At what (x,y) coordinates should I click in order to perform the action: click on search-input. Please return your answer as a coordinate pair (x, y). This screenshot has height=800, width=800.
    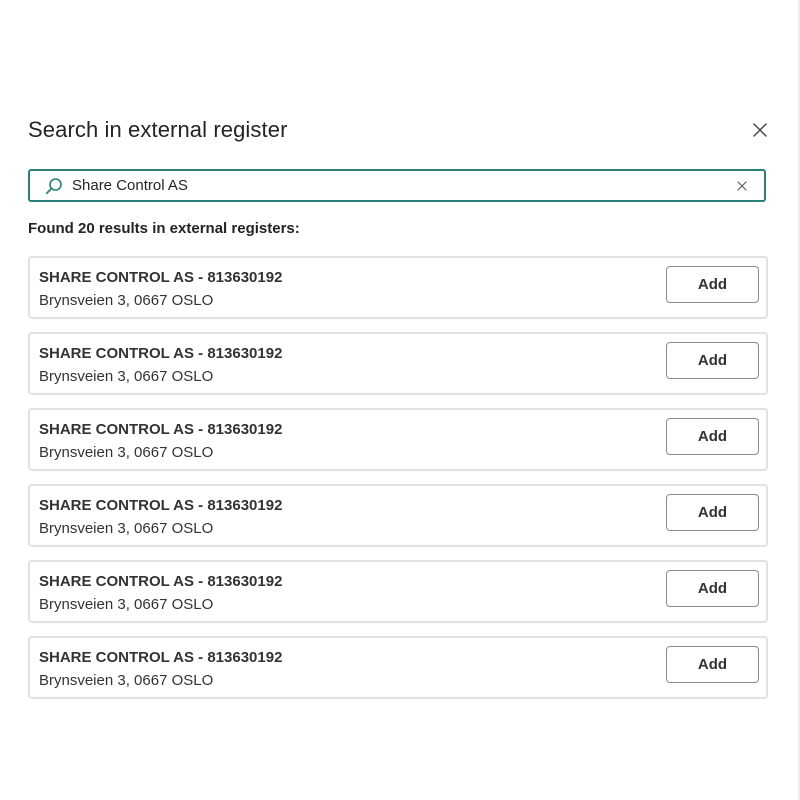
    Looking at the image, I should click on (402, 185).